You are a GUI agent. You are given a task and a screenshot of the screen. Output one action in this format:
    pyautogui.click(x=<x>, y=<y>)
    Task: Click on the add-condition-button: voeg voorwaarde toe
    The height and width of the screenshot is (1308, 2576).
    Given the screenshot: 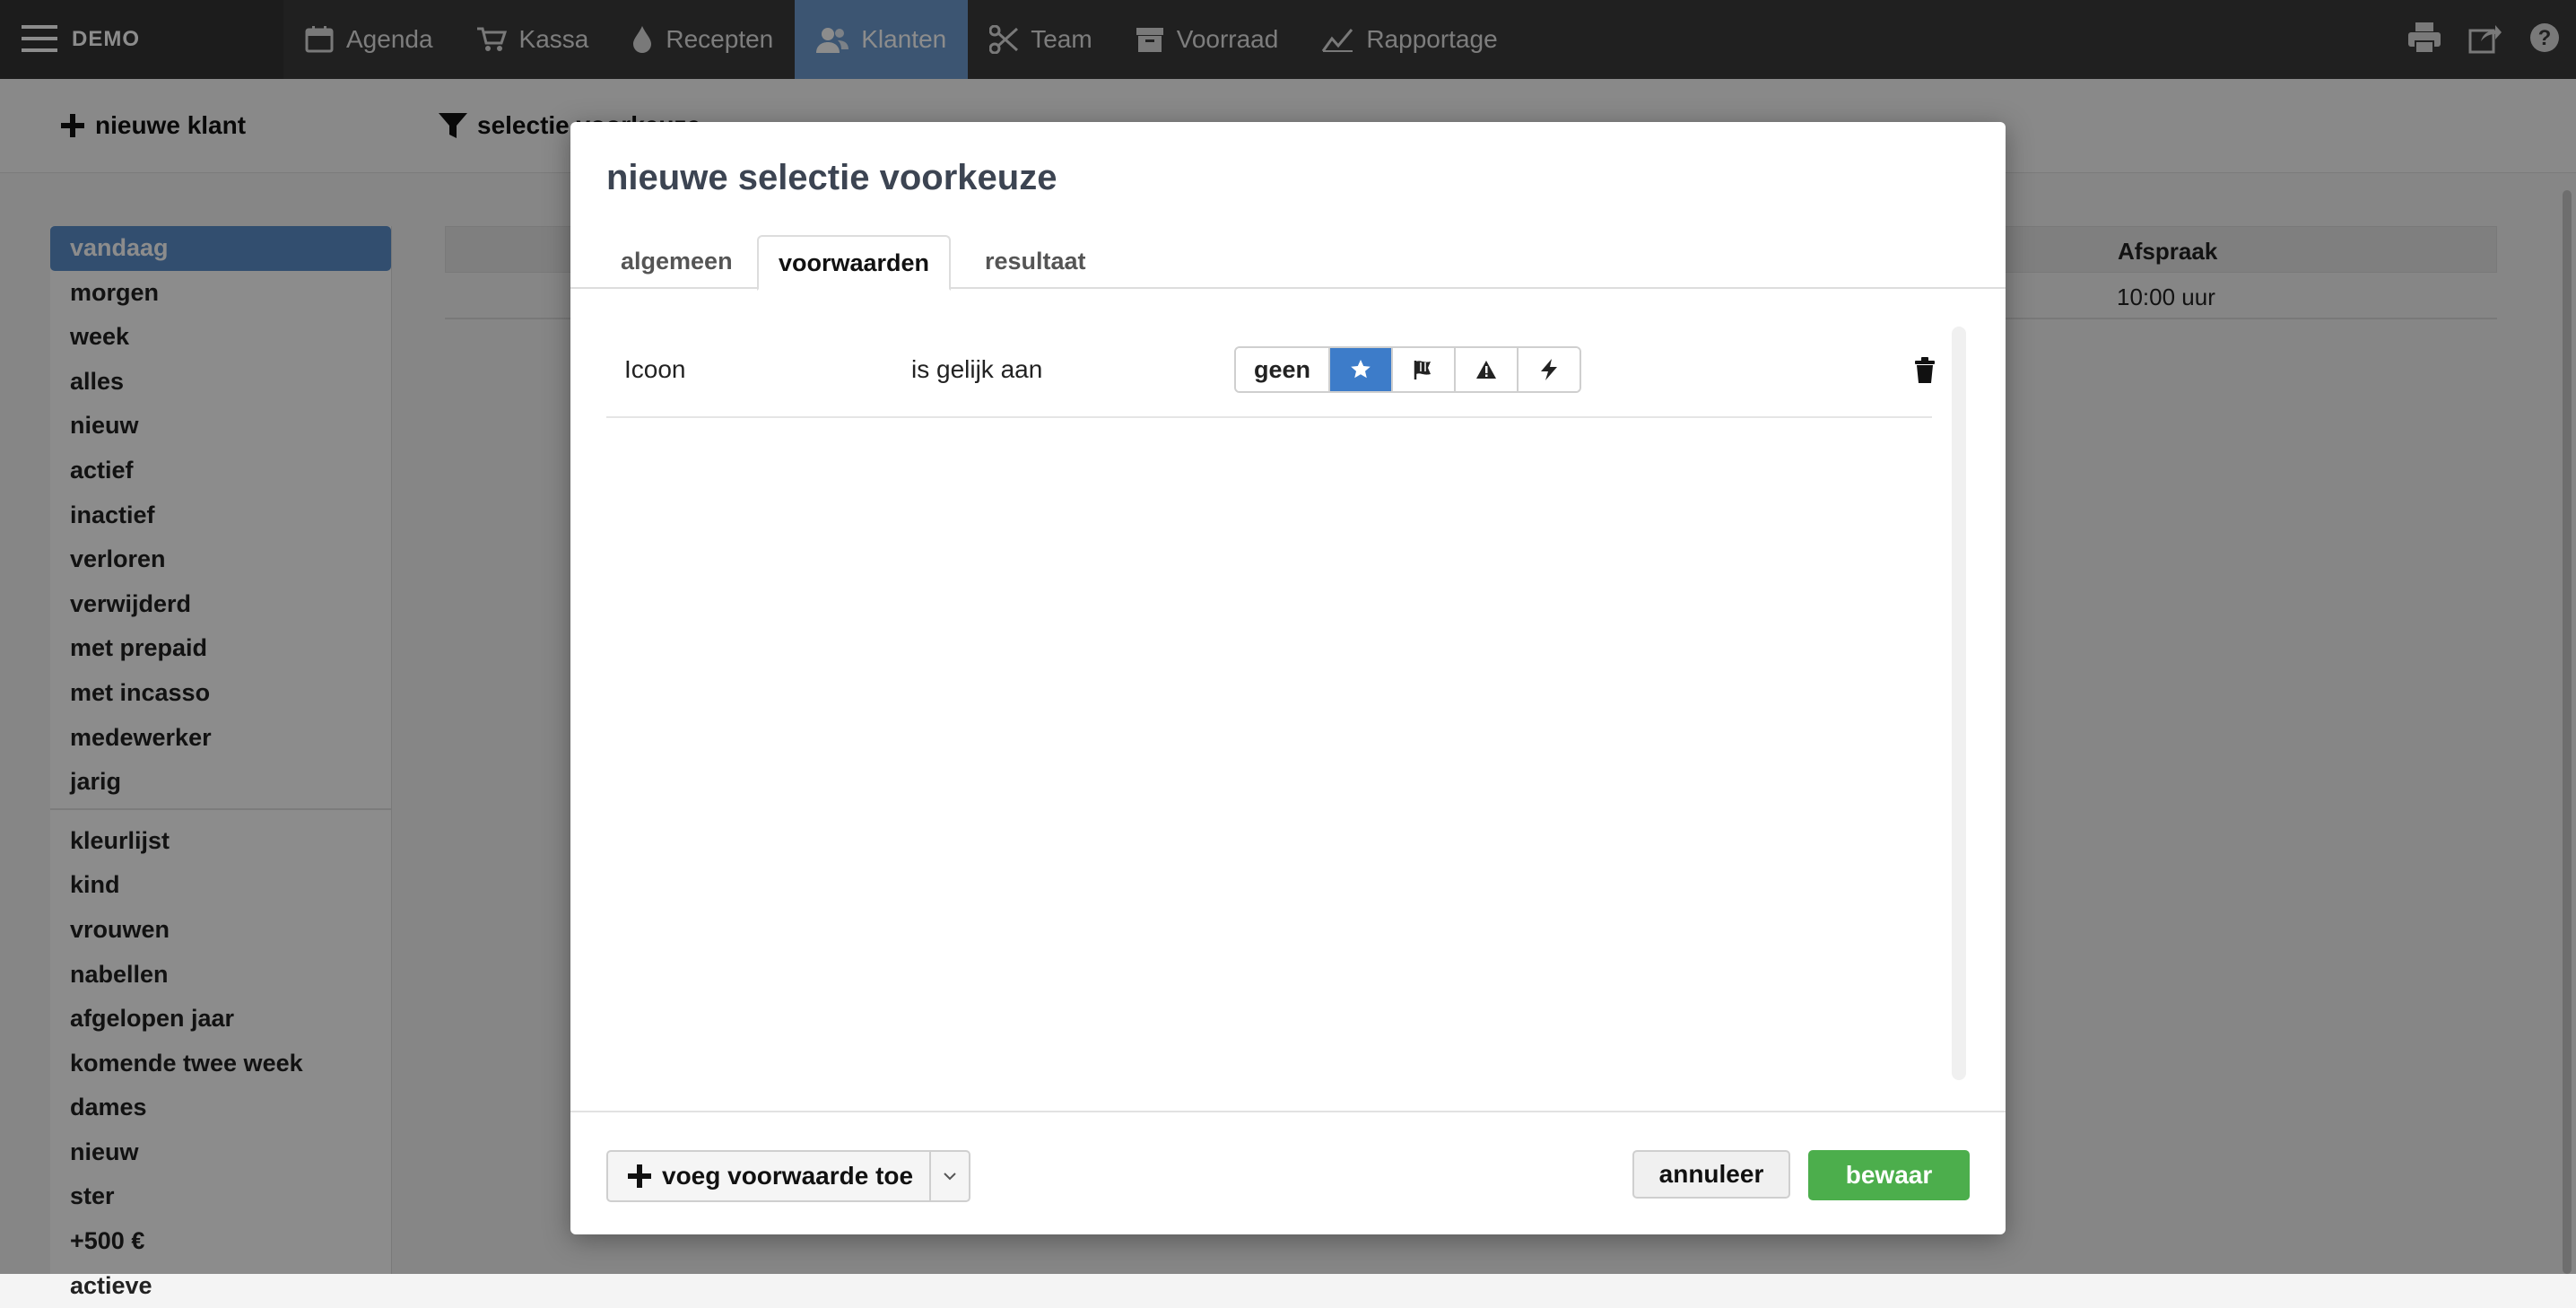 What is the action you would take?
    pyautogui.click(x=770, y=1176)
    